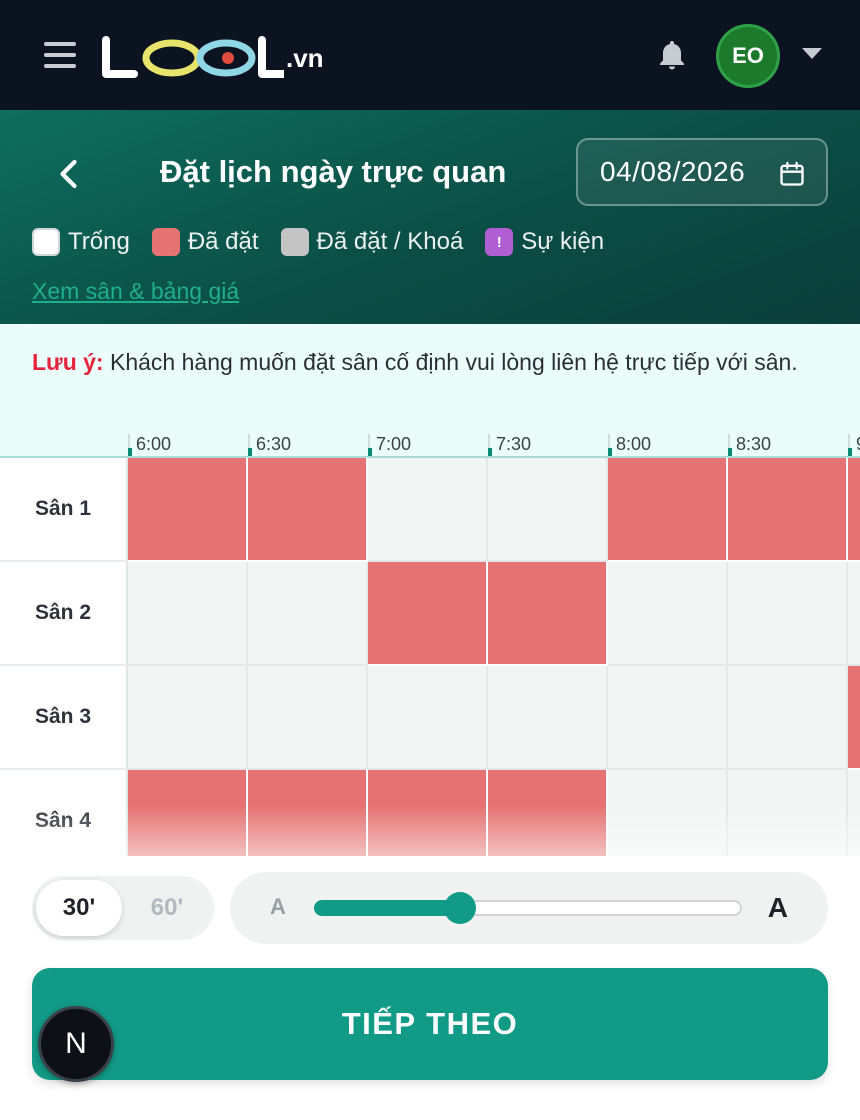 This screenshot has width=860, height=1120. I want to click on court-row: Sân 3, so click(430, 718).